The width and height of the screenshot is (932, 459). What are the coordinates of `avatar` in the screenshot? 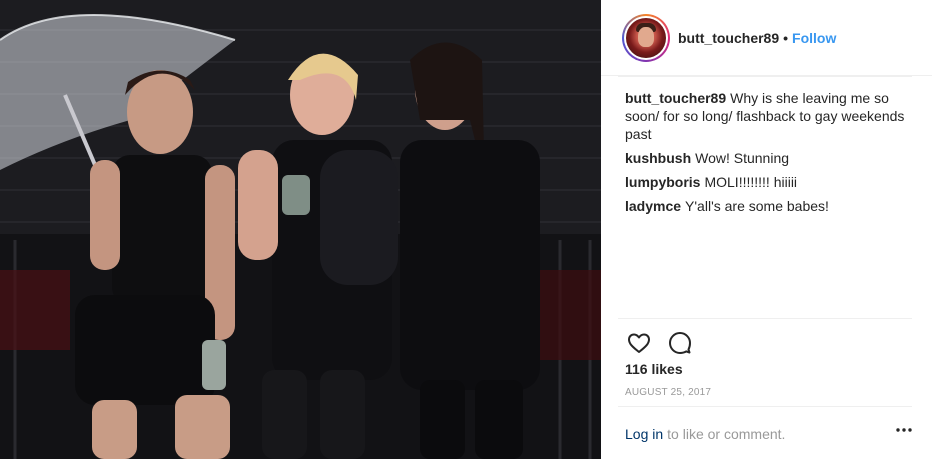 It's located at (646, 37).